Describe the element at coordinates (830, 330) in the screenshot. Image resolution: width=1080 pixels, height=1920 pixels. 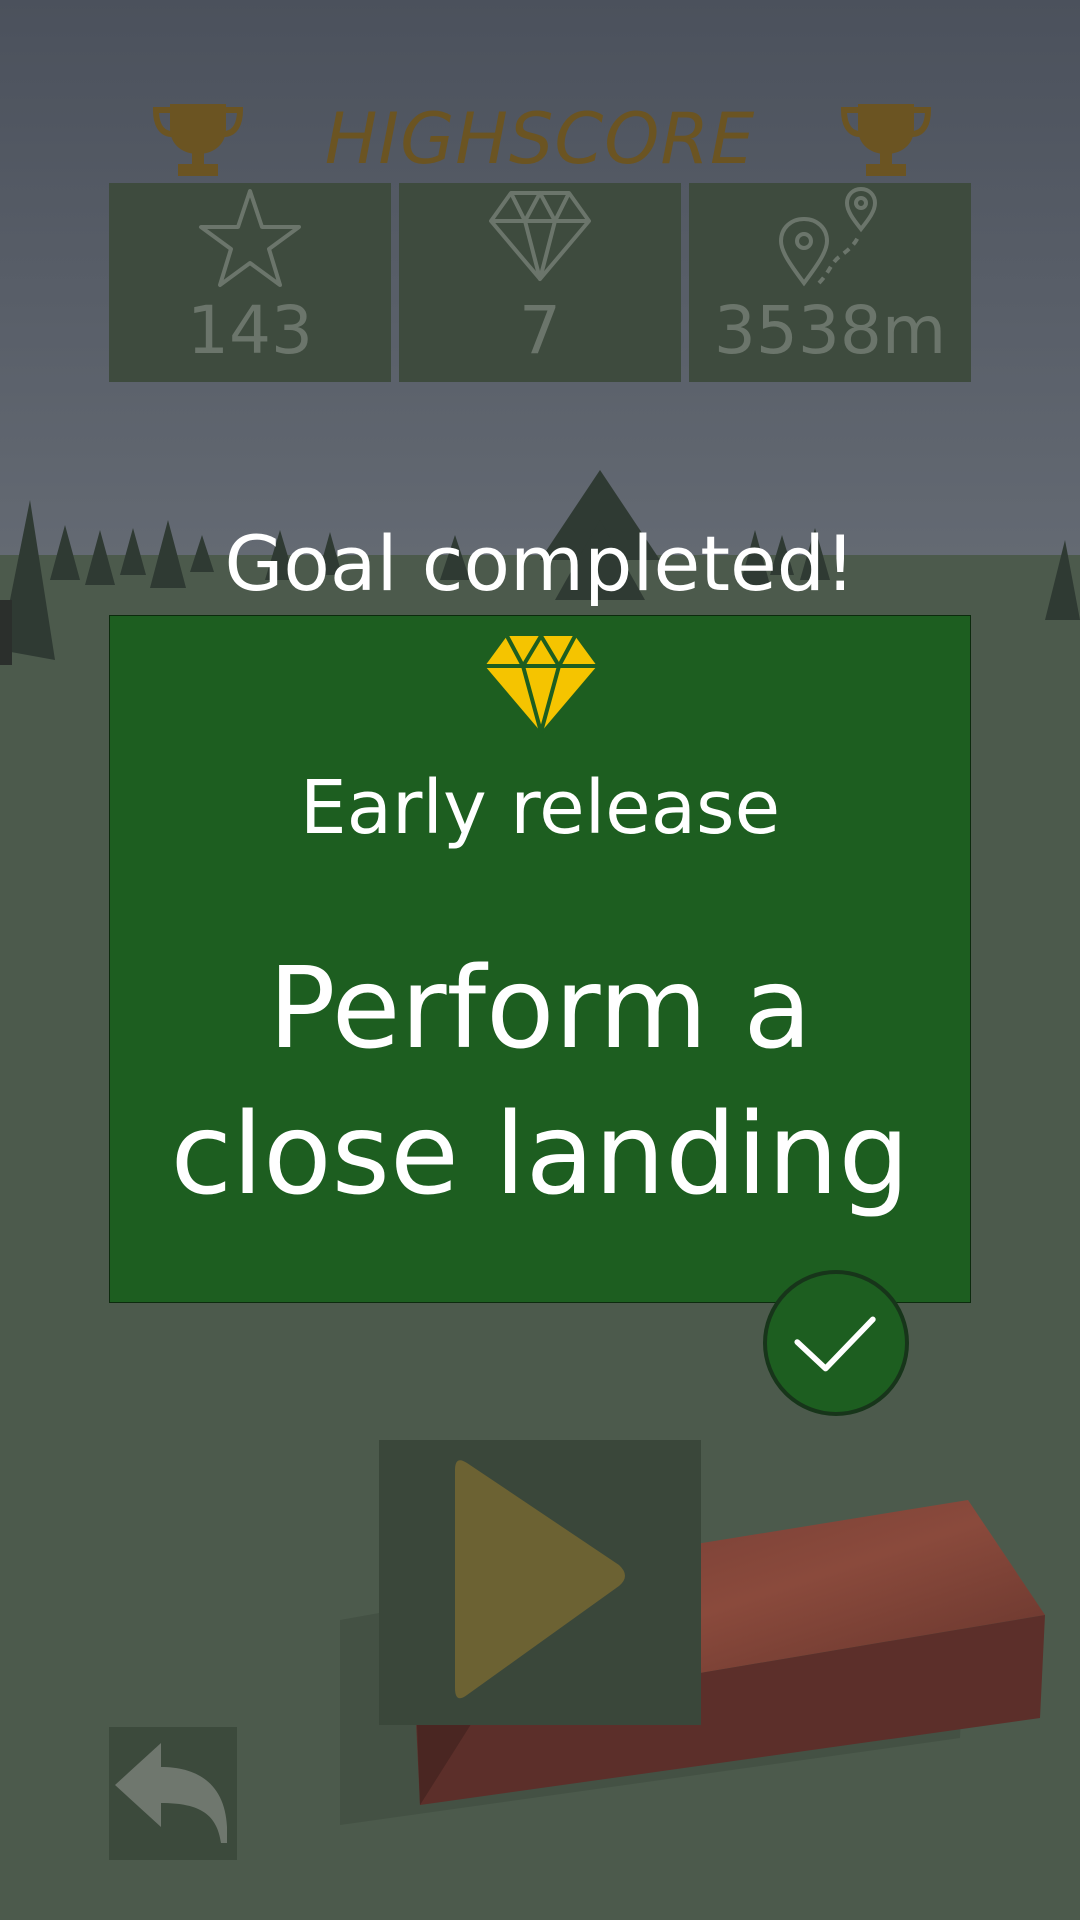
I see `highscore-distance-value: 3538m` at that location.